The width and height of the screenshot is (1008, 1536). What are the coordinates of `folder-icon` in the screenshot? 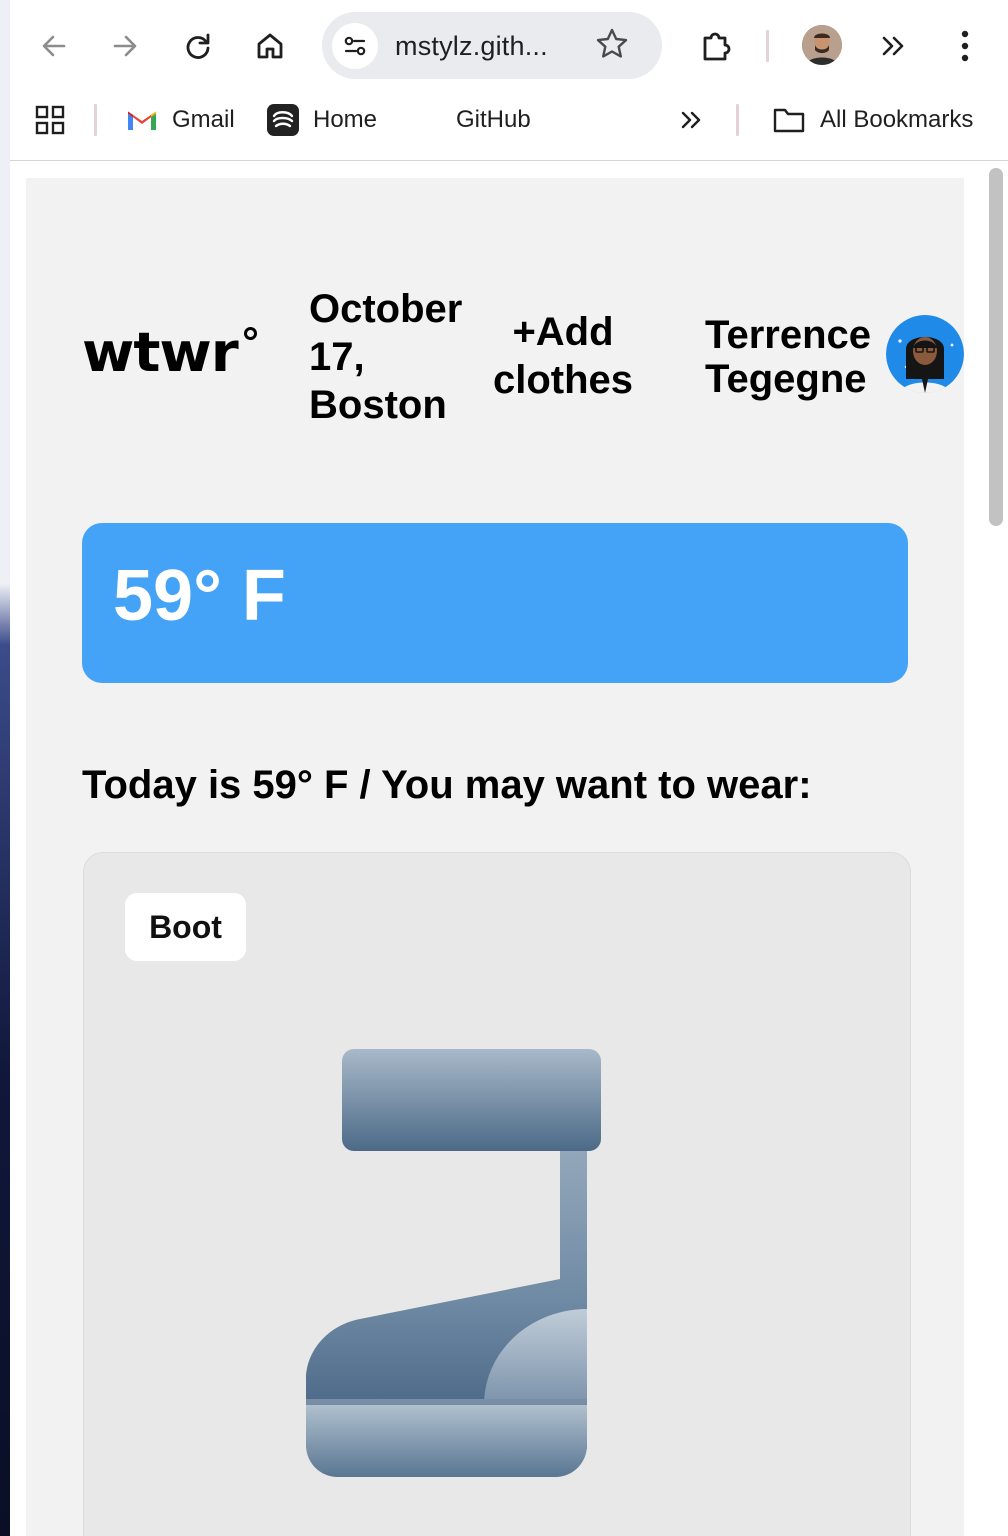 It's located at (789, 120).